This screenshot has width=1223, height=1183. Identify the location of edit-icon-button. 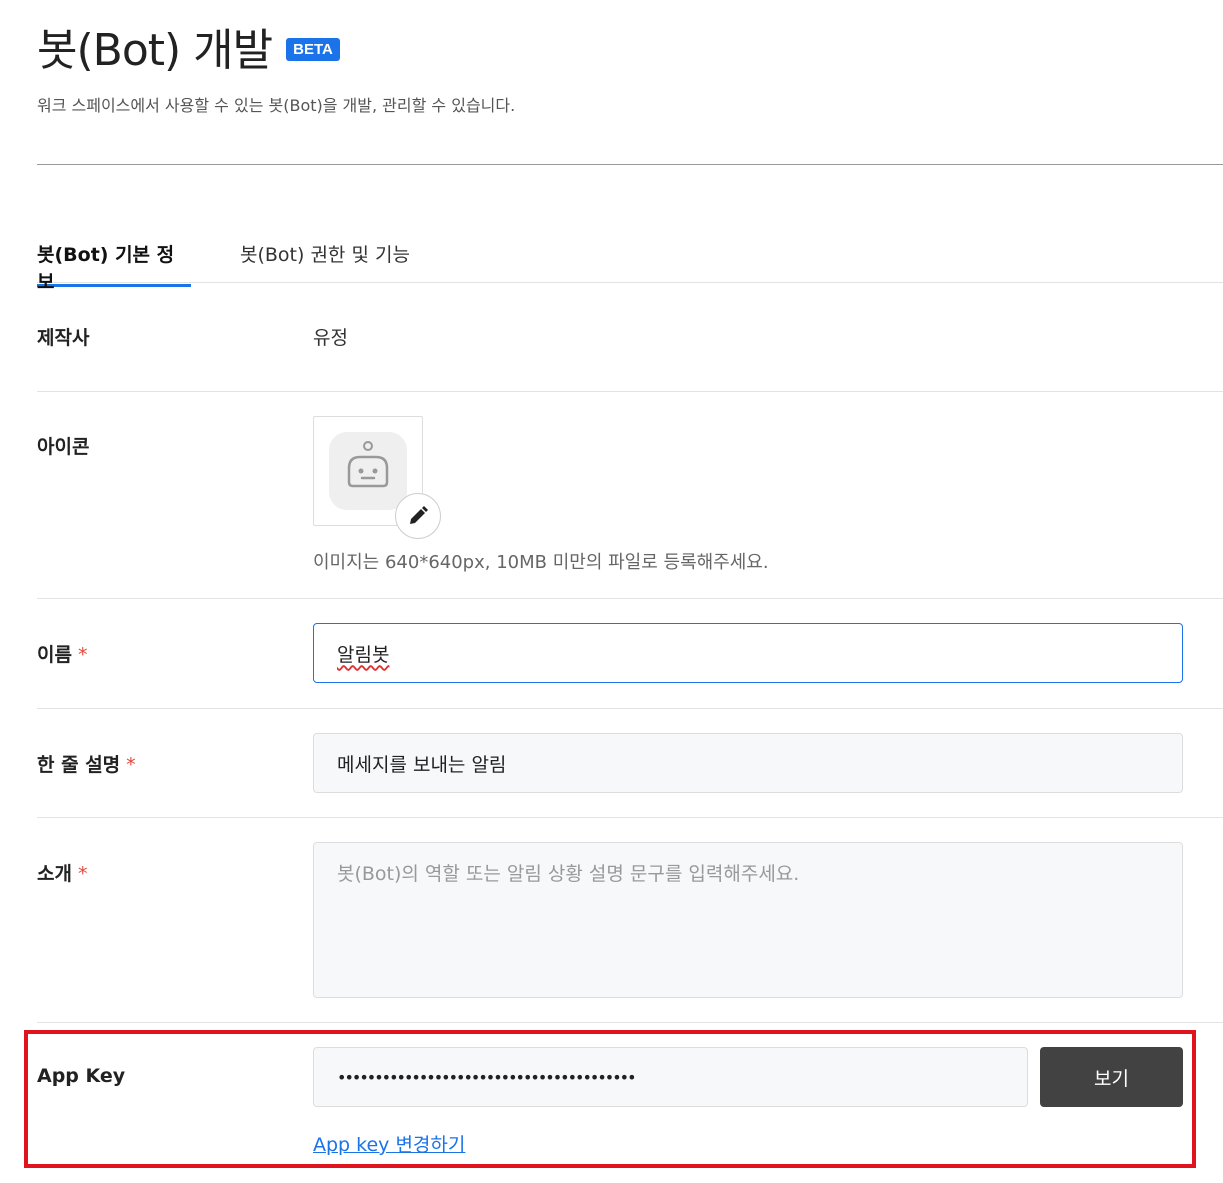
(418, 516).